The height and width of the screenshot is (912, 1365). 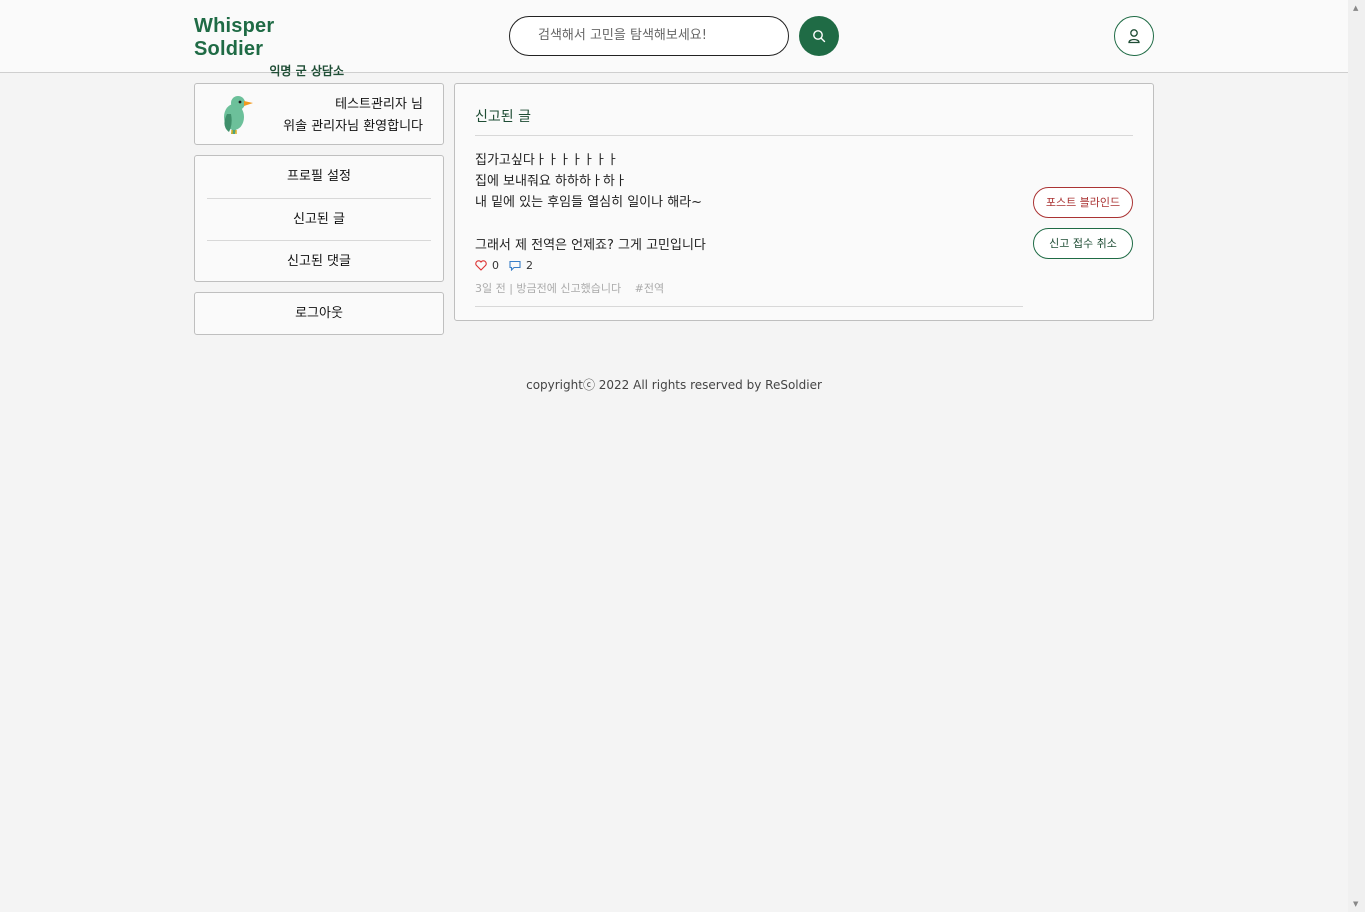 What do you see at coordinates (649, 36) in the screenshot?
I see `search-input: 검색해서 고민을 탐색해보세요!` at bounding box center [649, 36].